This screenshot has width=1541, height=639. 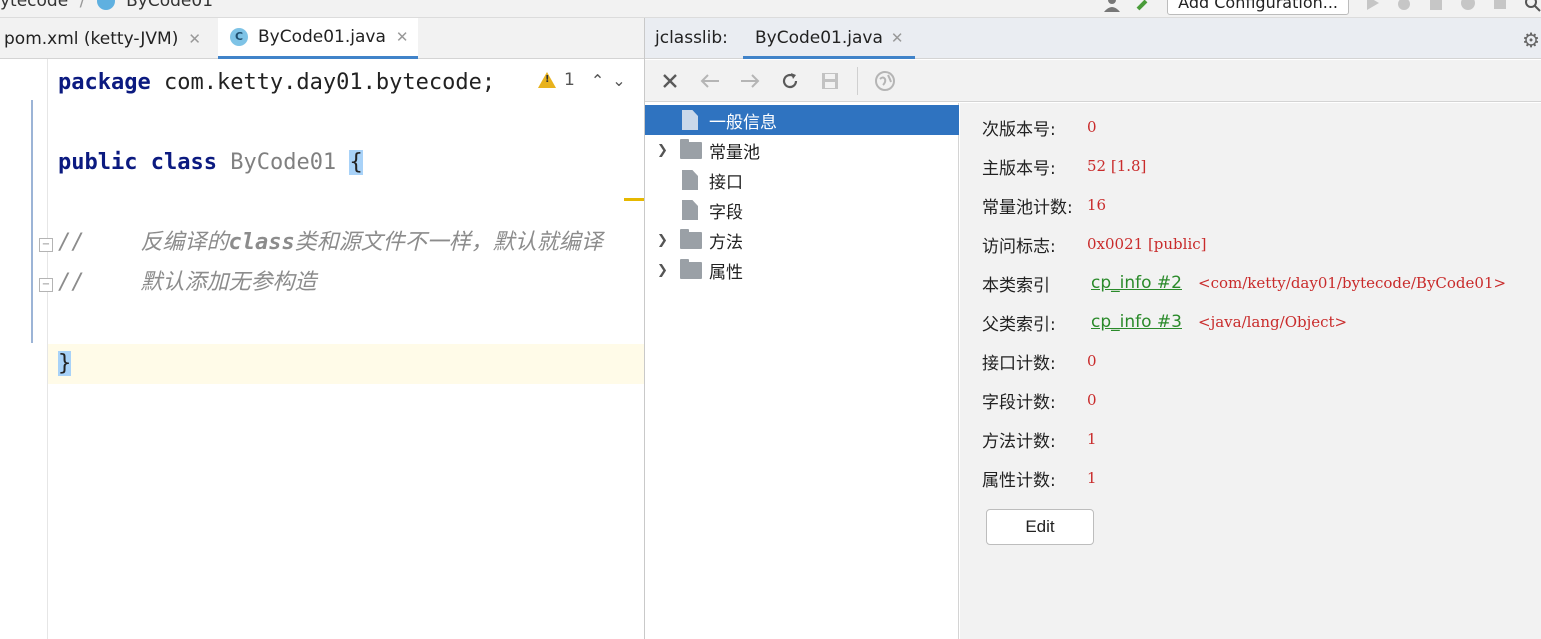 I want to click on detail-label: 本类索引, so click(x=1016, y=285).